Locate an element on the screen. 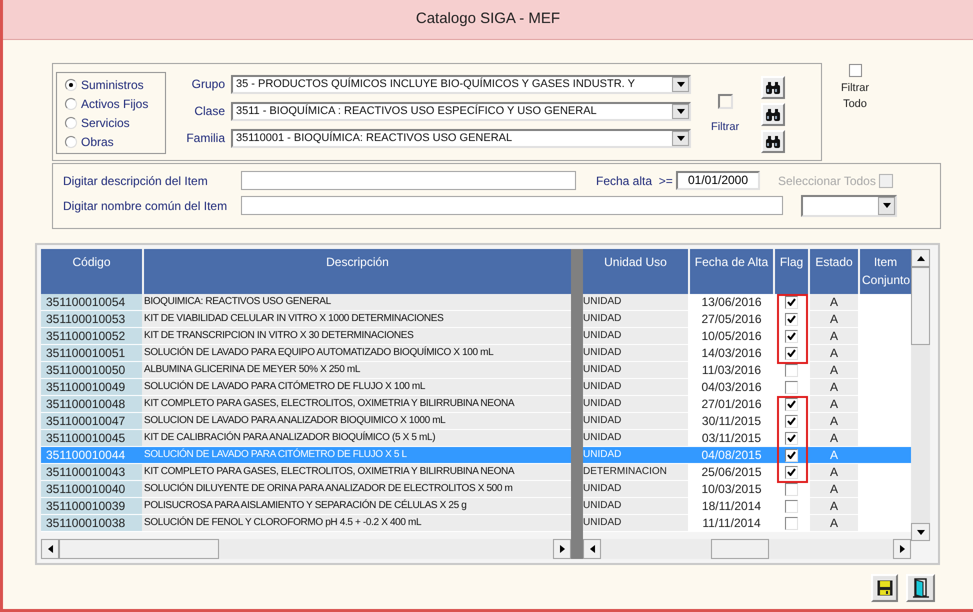  arrow-left-icon is located at coordinates (50, 549).